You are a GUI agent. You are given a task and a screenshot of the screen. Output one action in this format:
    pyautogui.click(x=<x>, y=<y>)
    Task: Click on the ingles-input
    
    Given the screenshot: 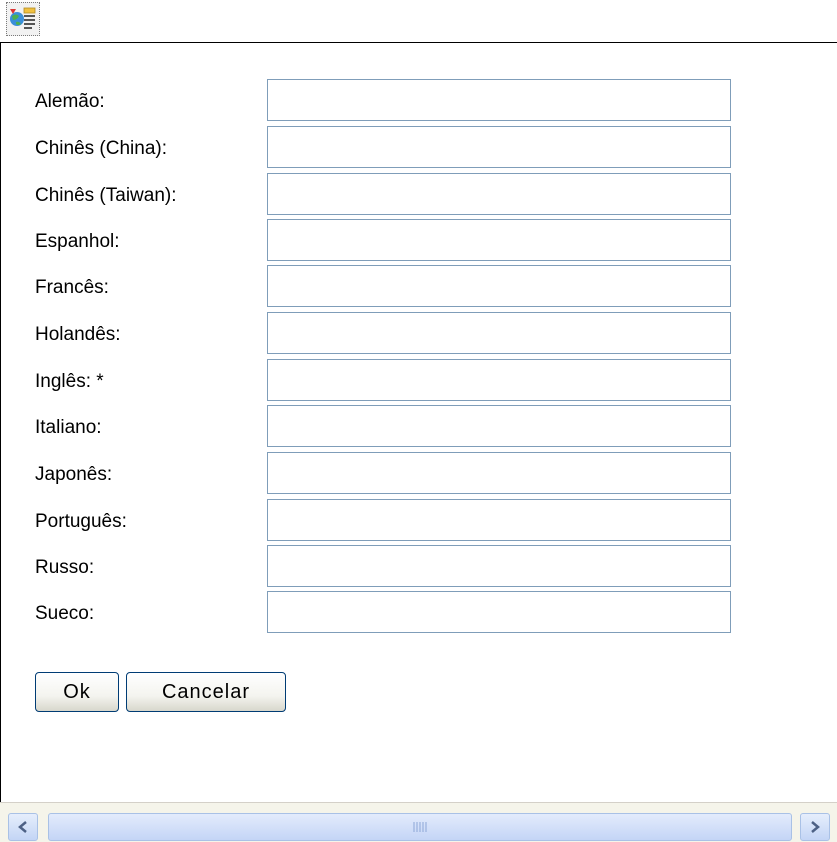 What is the action you would take?
    pyautogui.click(x=499, y=380)
    